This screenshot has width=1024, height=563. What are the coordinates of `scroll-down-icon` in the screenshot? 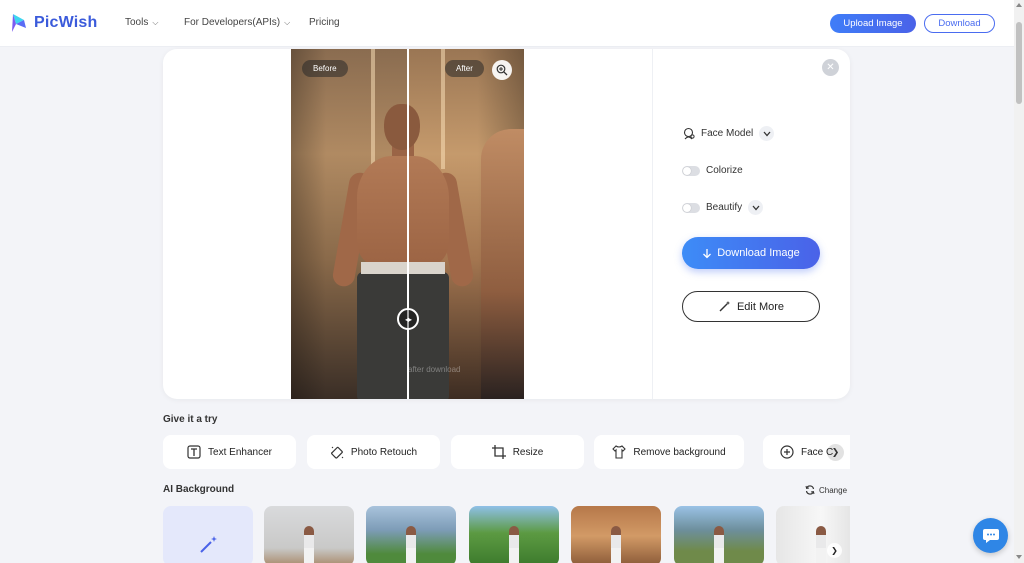 It's located at (1019, 557).